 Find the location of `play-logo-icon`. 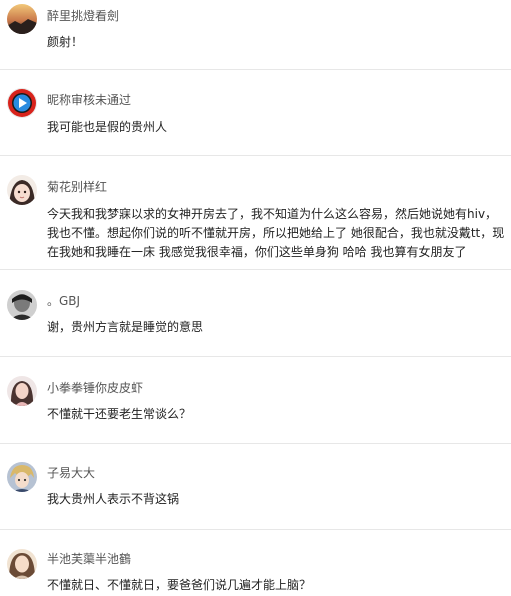

play-logo-icon is located at coordinates (22, 103).